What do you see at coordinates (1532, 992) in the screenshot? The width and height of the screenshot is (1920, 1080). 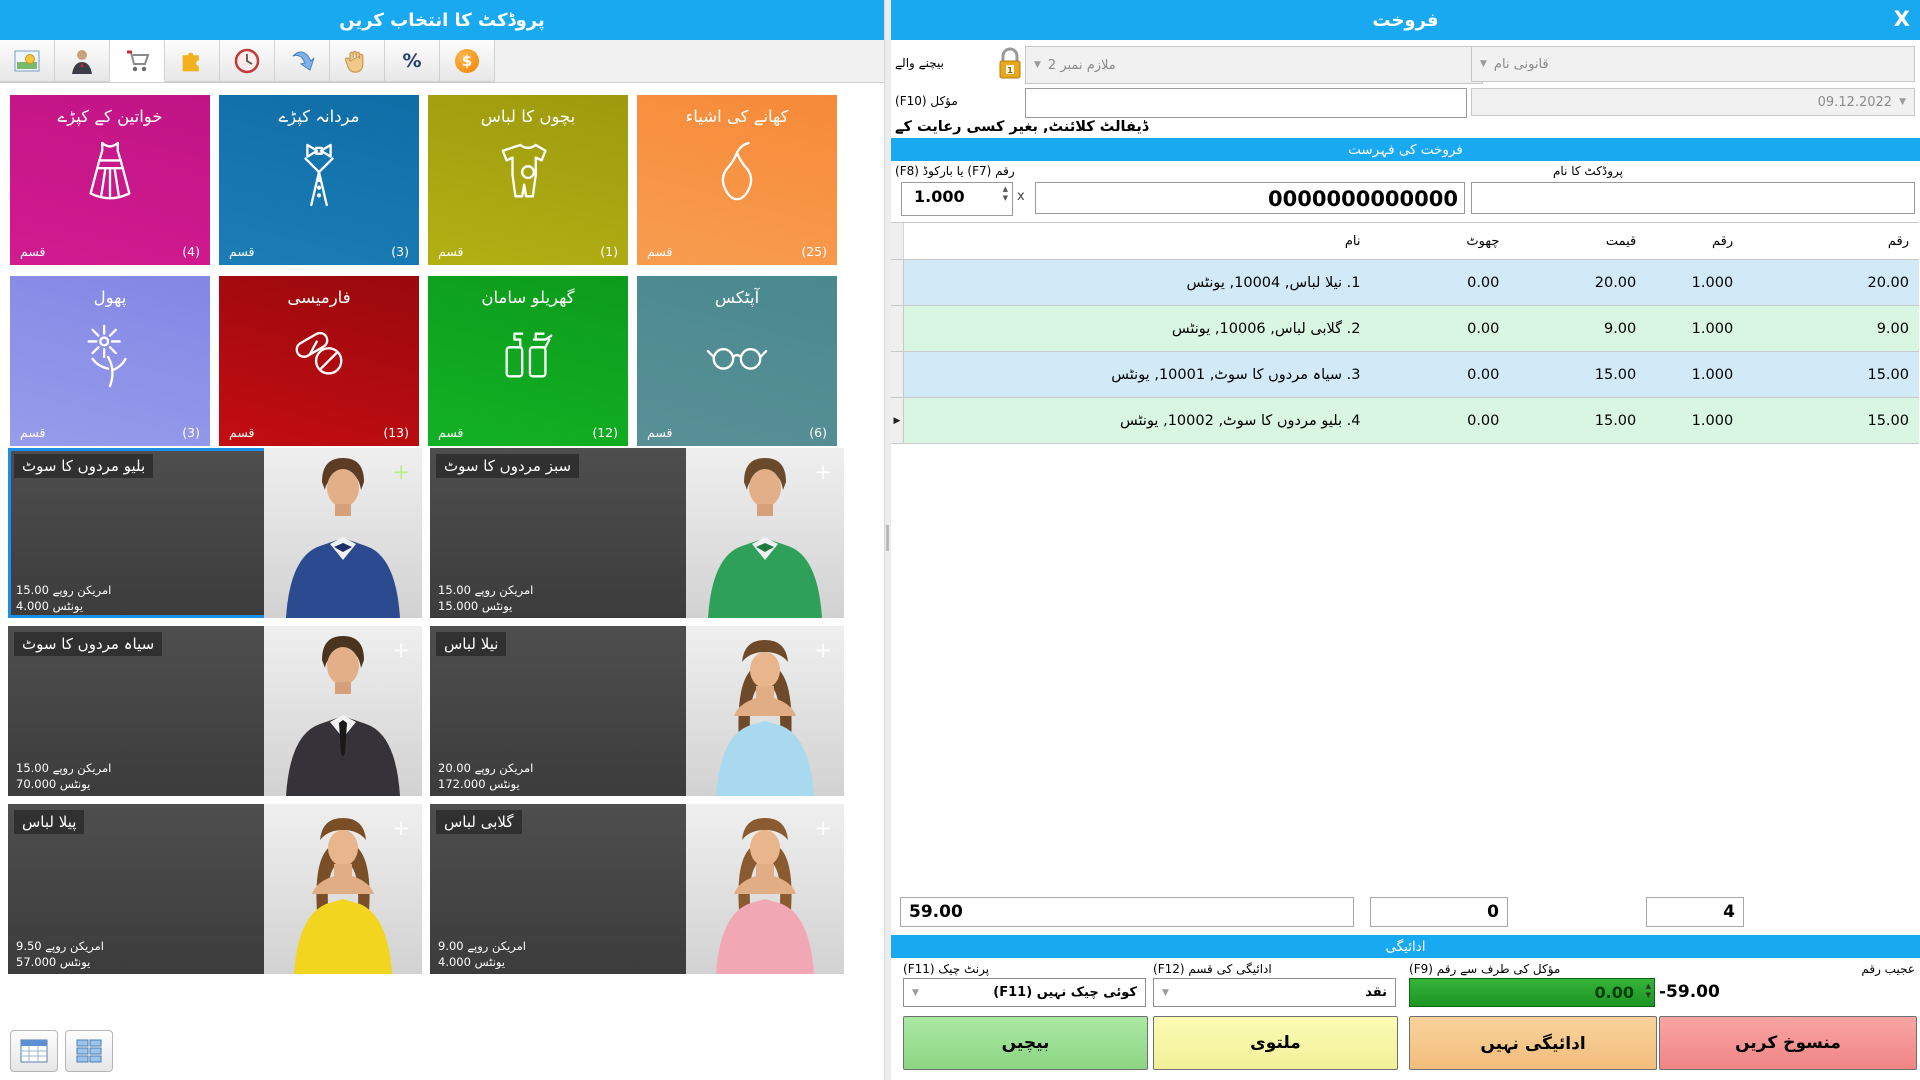 I see `customer-amount-input: 0.00 ▲ ▼` at bounding box center [1532, 992].